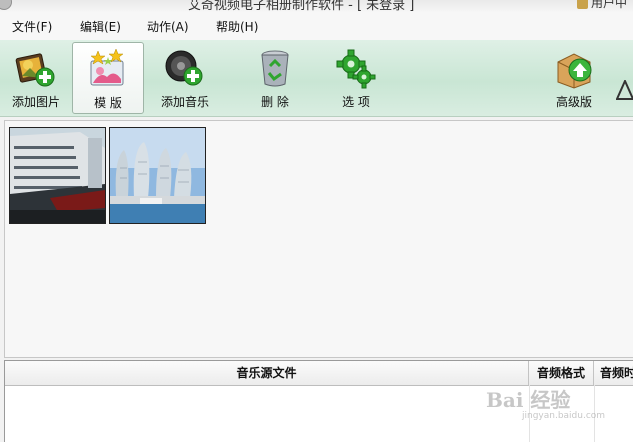 The image size is (633, 442). I want to click on add-music-button: 添加音乐, so click(185, 77).